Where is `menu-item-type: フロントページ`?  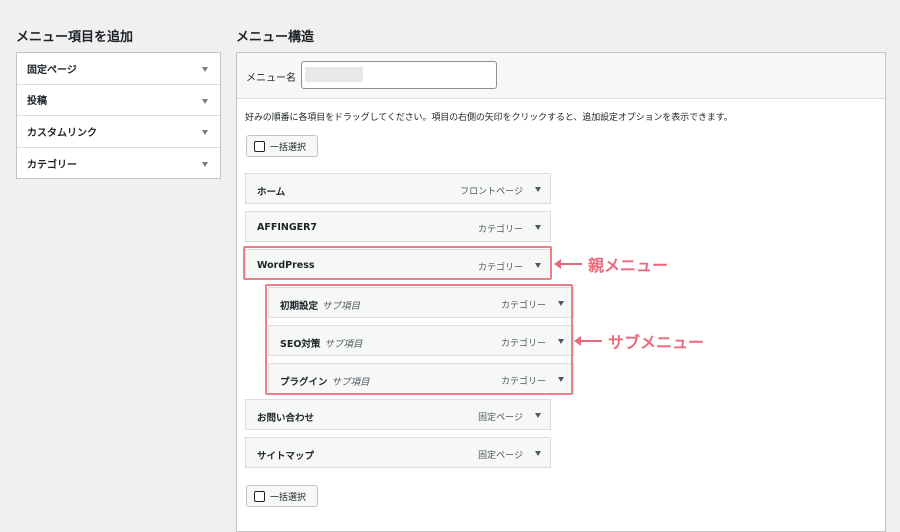
menu-item-type: フロントページ is located at coordinates (491, 192).